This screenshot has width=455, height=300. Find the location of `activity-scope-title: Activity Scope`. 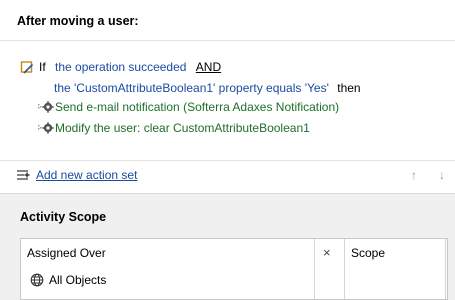

activity-scope-title: Activity Scope is located at coordinates (63, 217).